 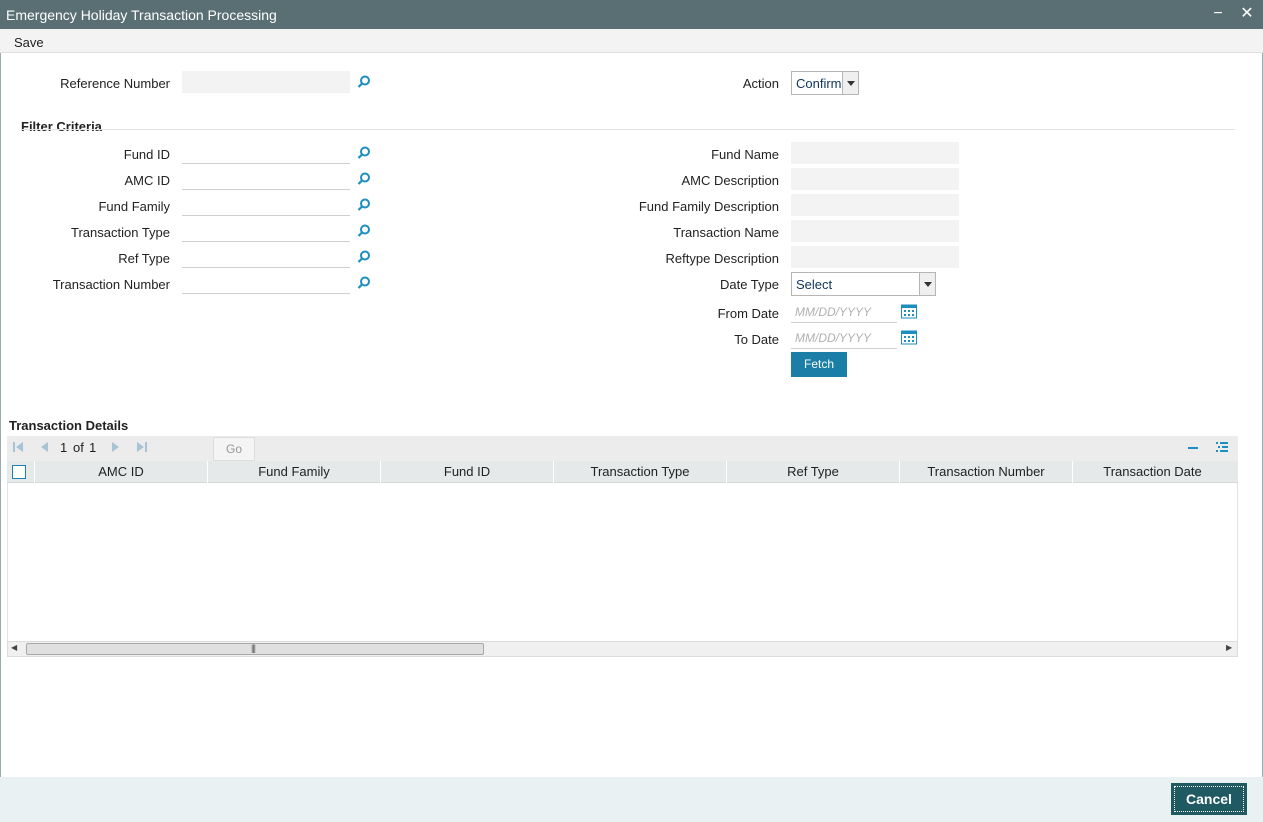 What do you see at coordinates (266, 231) in the screenshot?
I see `transaction-type-input` at bounding box center [266, 231].